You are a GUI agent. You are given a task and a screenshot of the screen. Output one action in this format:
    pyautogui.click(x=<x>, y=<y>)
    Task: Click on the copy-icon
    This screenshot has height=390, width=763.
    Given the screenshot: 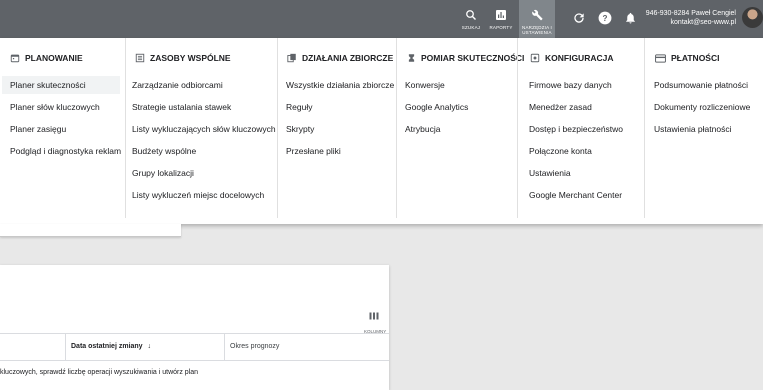 What is the action you would take?
    pyautogui.click(x=291, y=58)
    